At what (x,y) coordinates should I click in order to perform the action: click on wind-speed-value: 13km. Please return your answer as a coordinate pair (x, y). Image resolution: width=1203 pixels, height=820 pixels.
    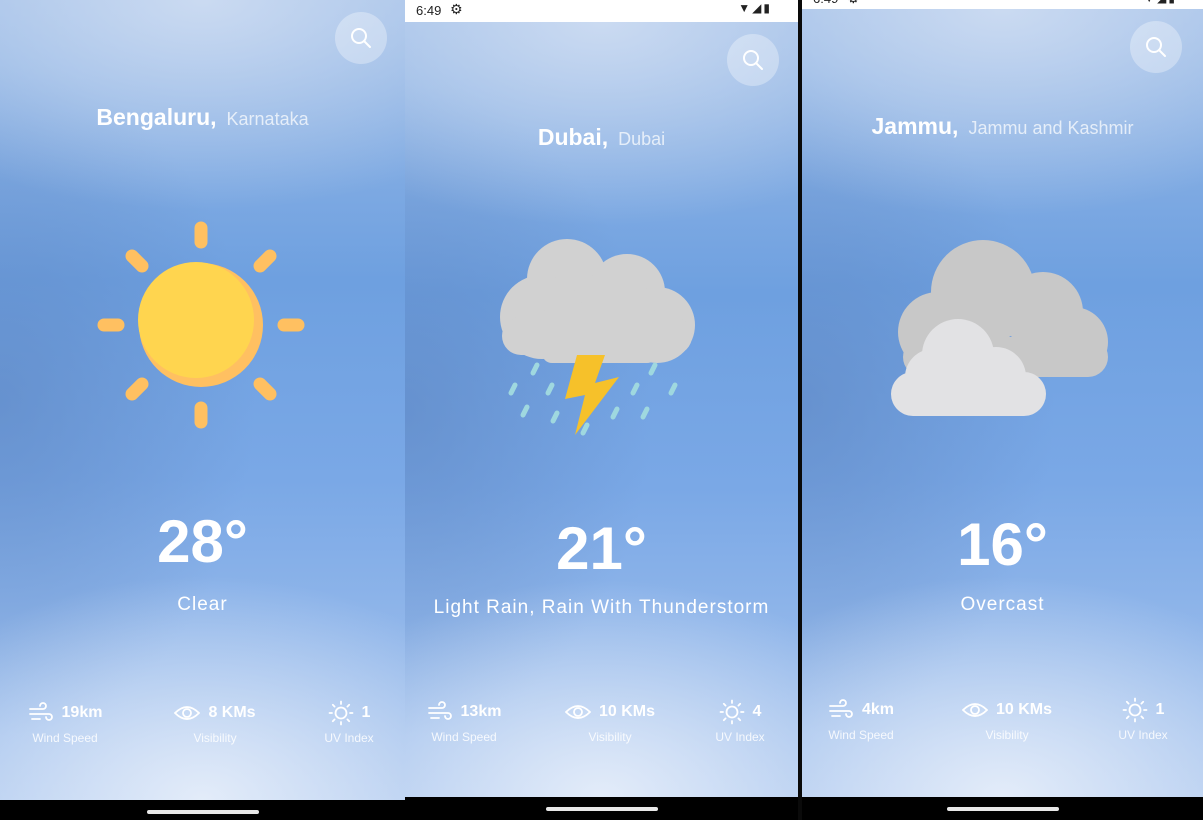
    Looking at the image, I should click on (481, 711).